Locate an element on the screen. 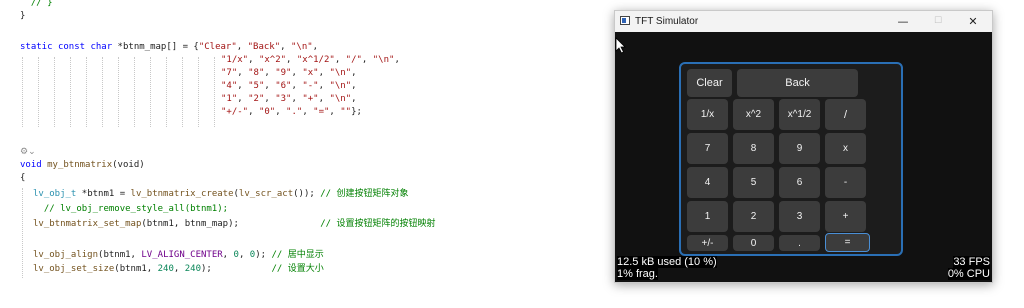 This screenshot has height=308, width=1024. key-2: 2 is located at coordinates (753, 216).